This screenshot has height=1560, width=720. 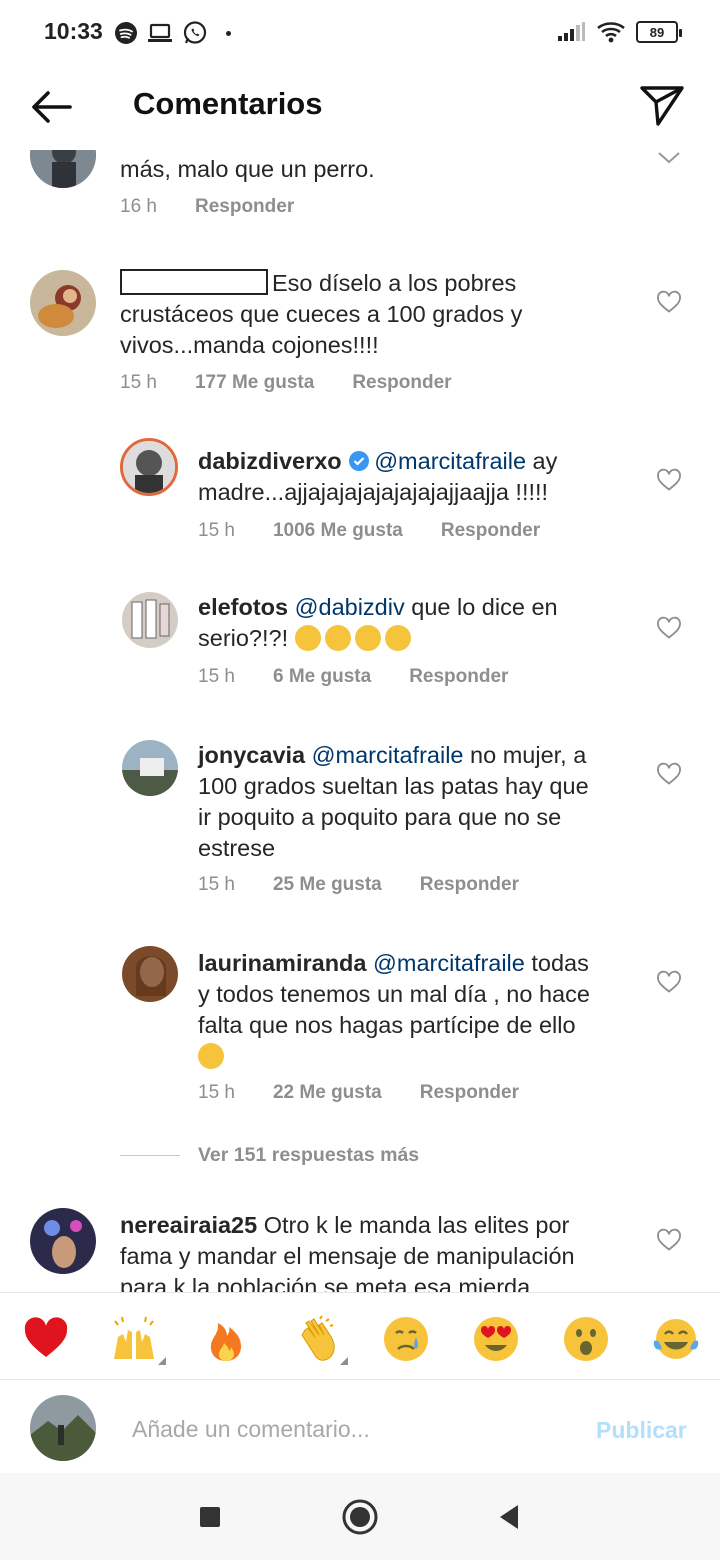 What do you see at coordinates (195, 32) in the screenshot?
I see `whatsapp-icon` at bounding box center [195, 32].